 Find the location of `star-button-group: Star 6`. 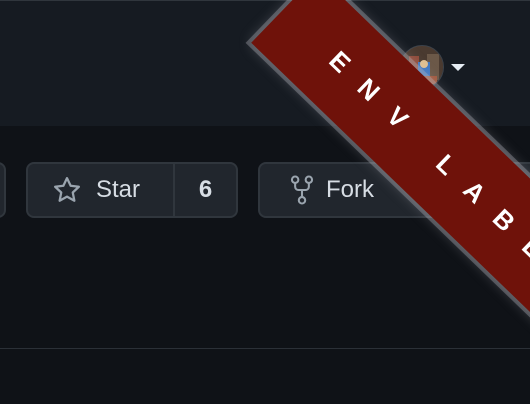

star-button-group: Star 6 is located at coordinates (132, 190).